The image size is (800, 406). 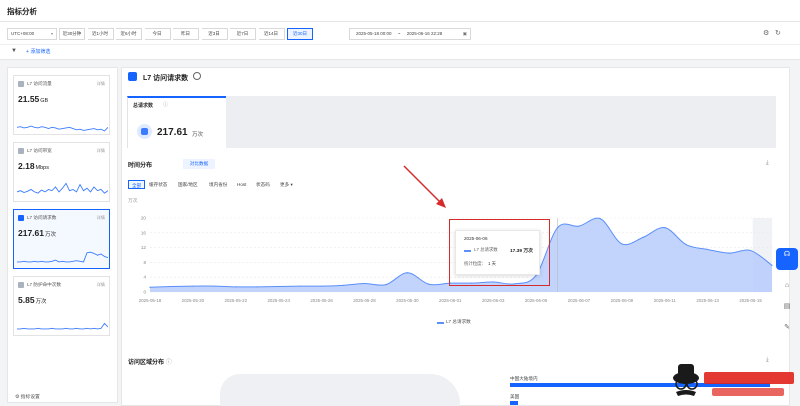 What do you see at coordinates (172, 132) in the screenshot?
I see `kpi-value: 217.61` at bounding box center [172, 132].